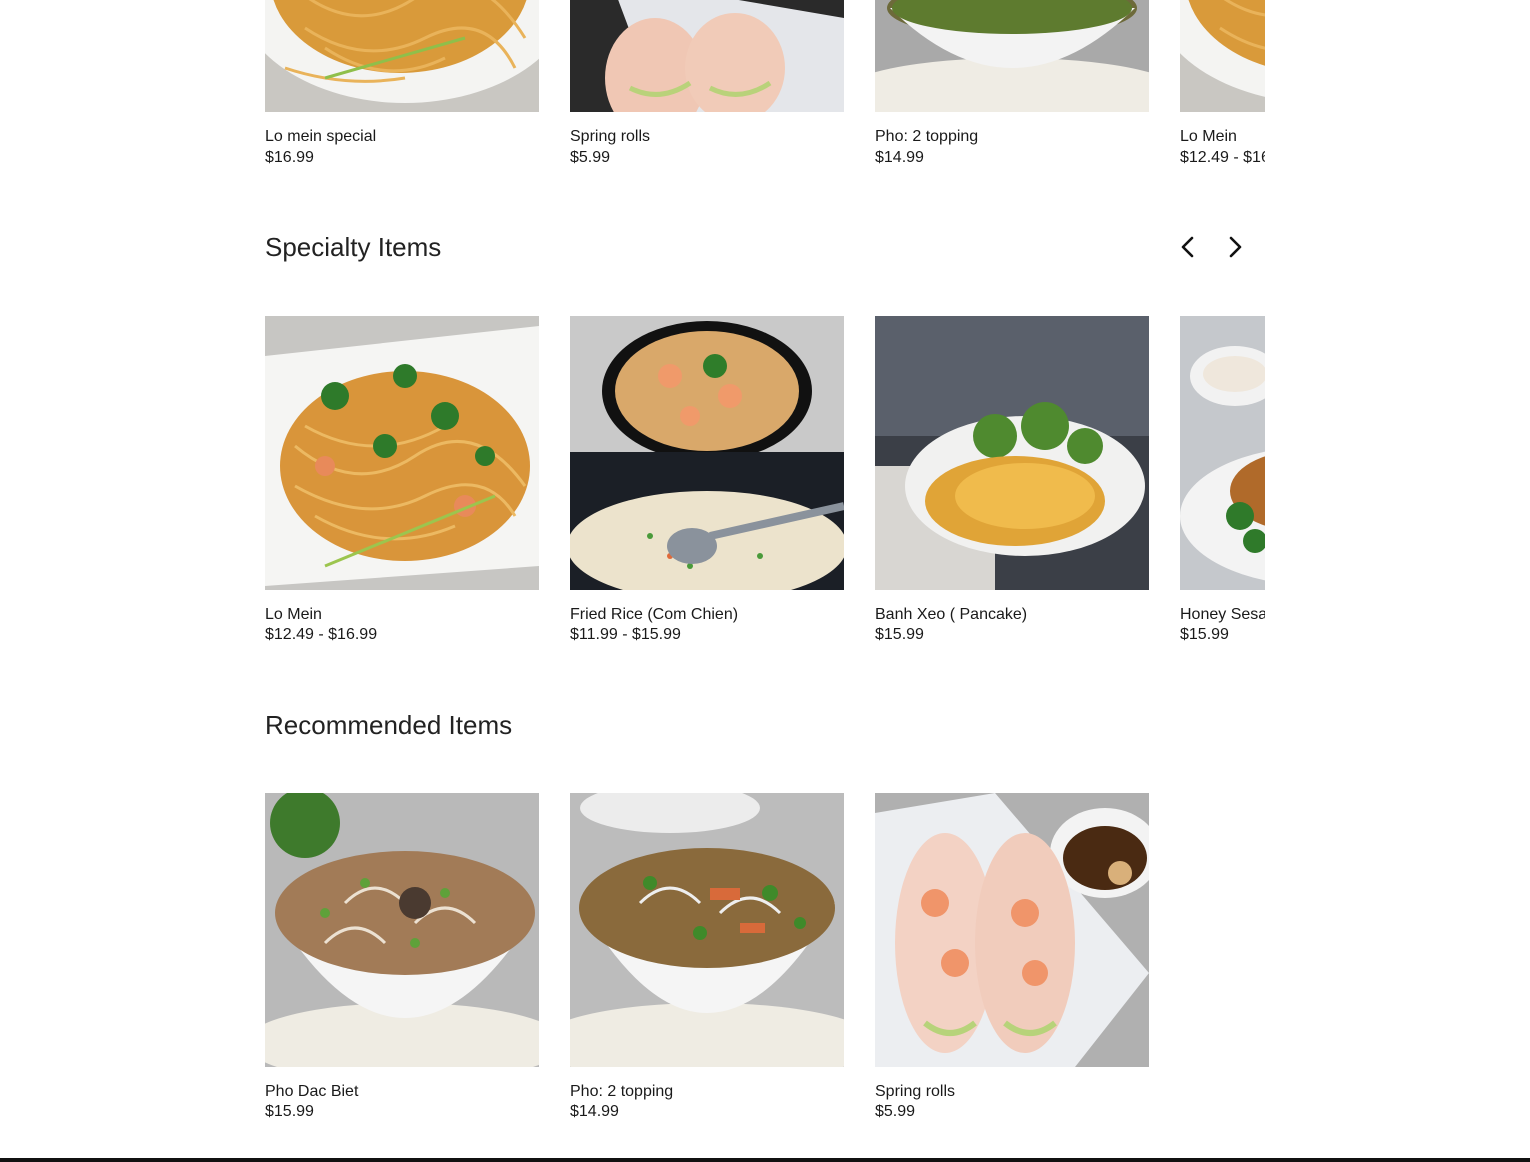 The height and width of the screenshot is (1162, 1530). I want to click on menu-card: Honey Sesame $15.99, so click(1222, 486).